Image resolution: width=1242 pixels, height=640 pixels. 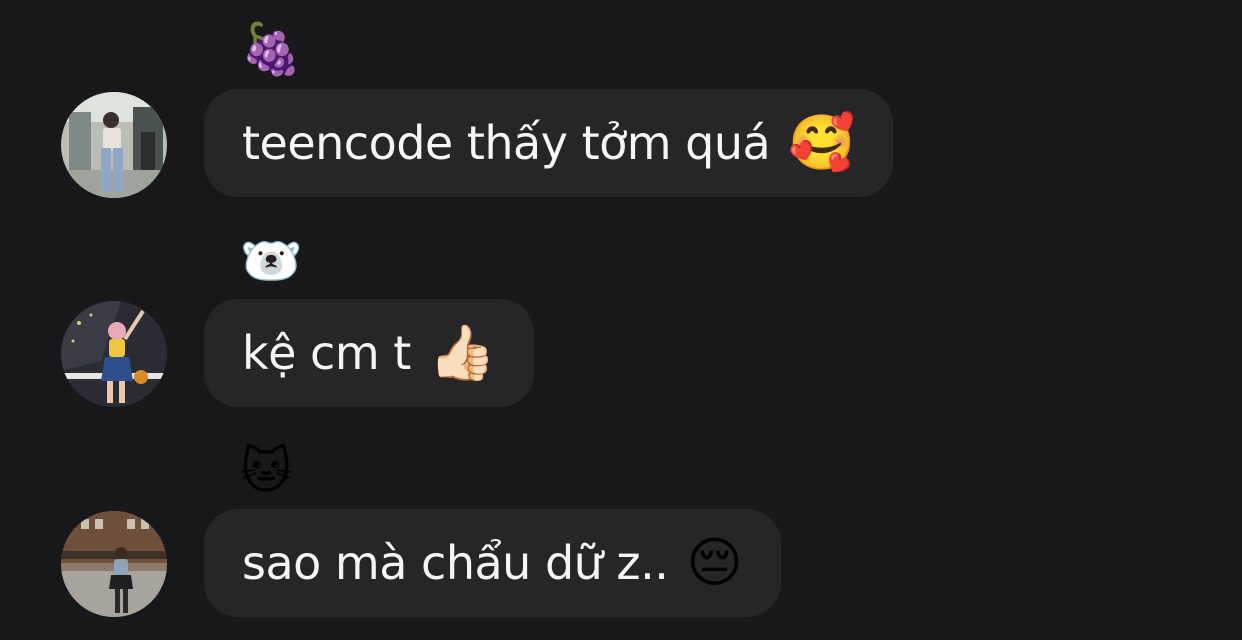 What do you see at coordinates (266, 471) in the screenshot?
I see `sender-nickname-emoji: 🐱` at bounding box center [266, 471].